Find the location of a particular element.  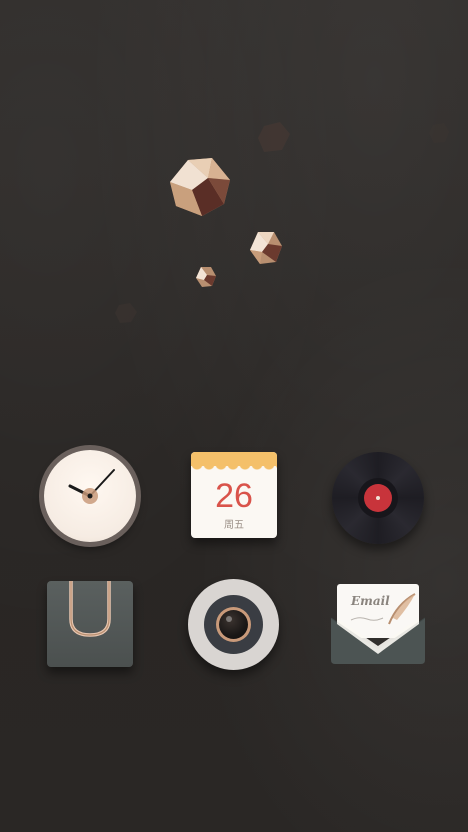

calendar-header-strip is located at coordinates (234, 461).